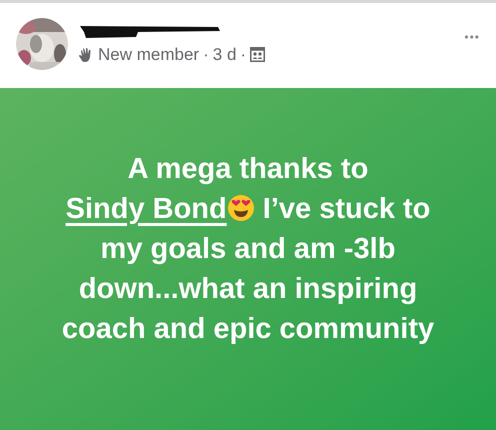  Describe the element at coordinates (146, 209) in the screenshot. I see `tagged-person-link: Sindy Bond` at that location.